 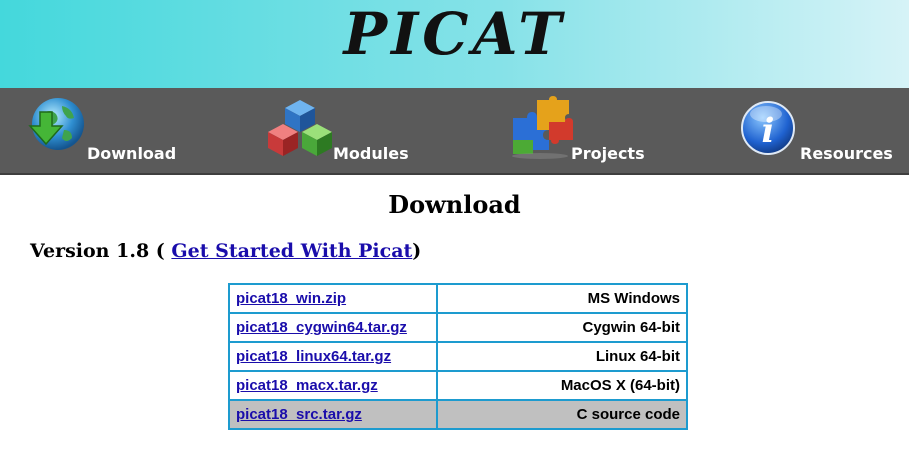 I want to click on get-started-link: Get Started With Picat, so click(x=291, y=251).